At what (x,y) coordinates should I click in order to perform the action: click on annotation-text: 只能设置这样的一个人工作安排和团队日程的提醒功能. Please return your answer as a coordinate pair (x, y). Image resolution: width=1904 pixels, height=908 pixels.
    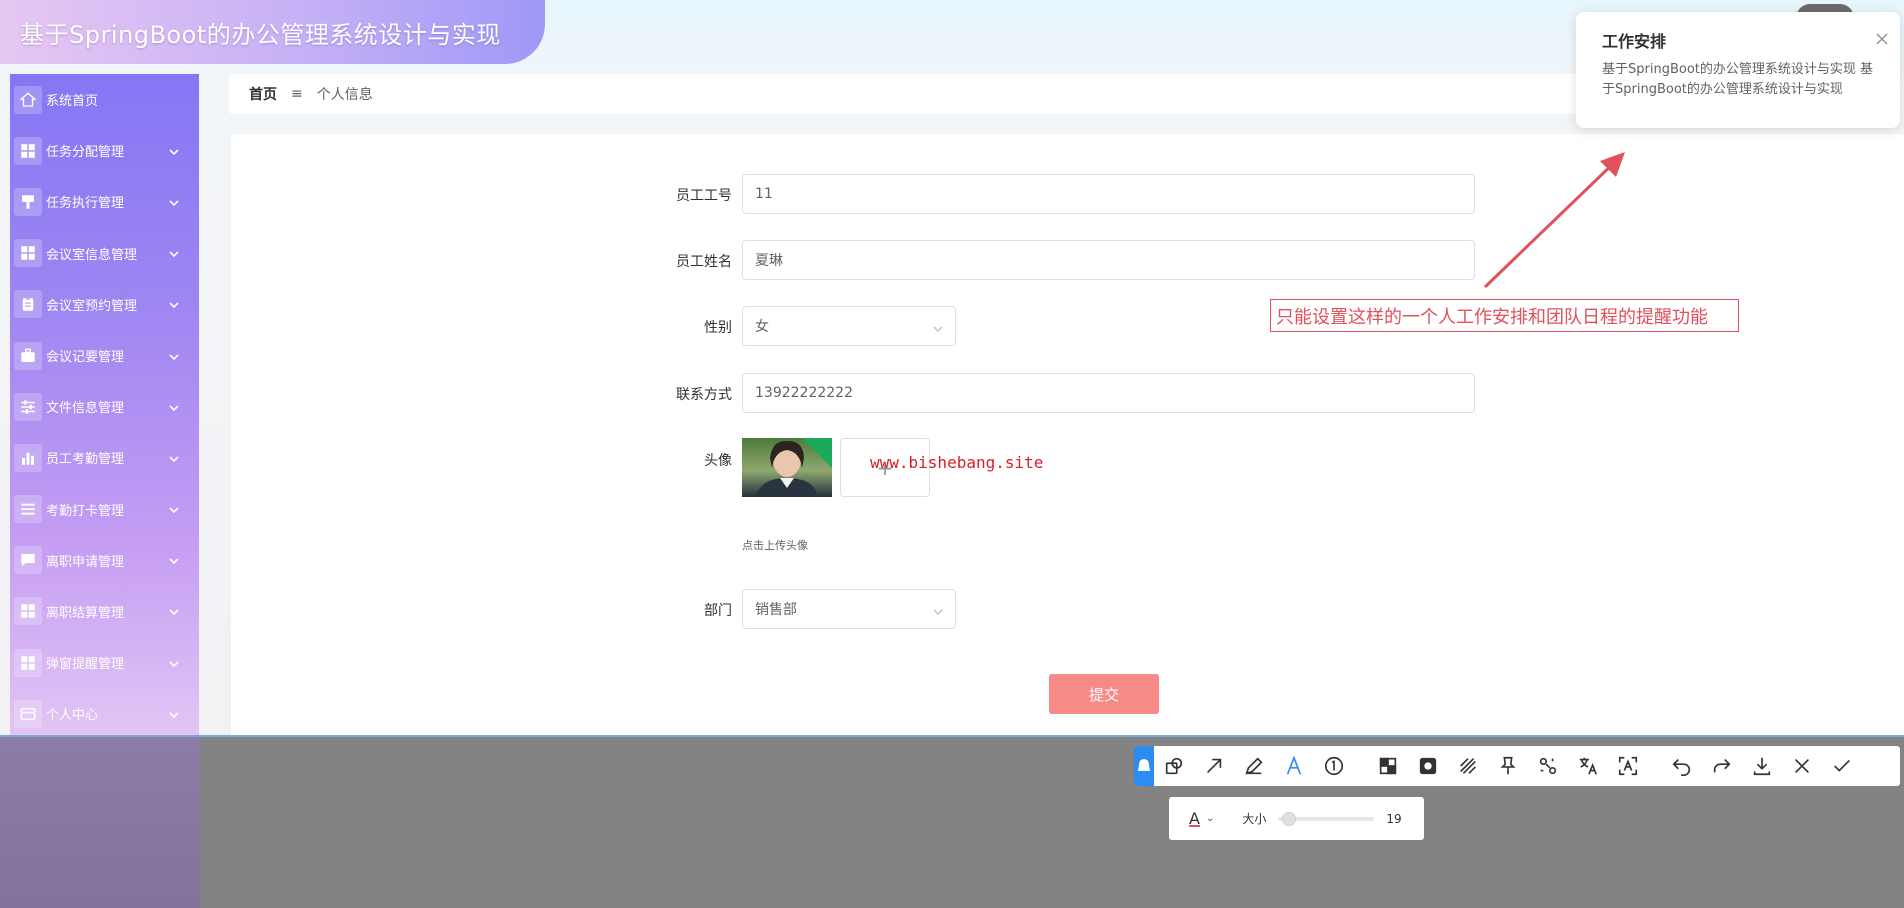
    Looking at the image, I should click on (1492, 317).